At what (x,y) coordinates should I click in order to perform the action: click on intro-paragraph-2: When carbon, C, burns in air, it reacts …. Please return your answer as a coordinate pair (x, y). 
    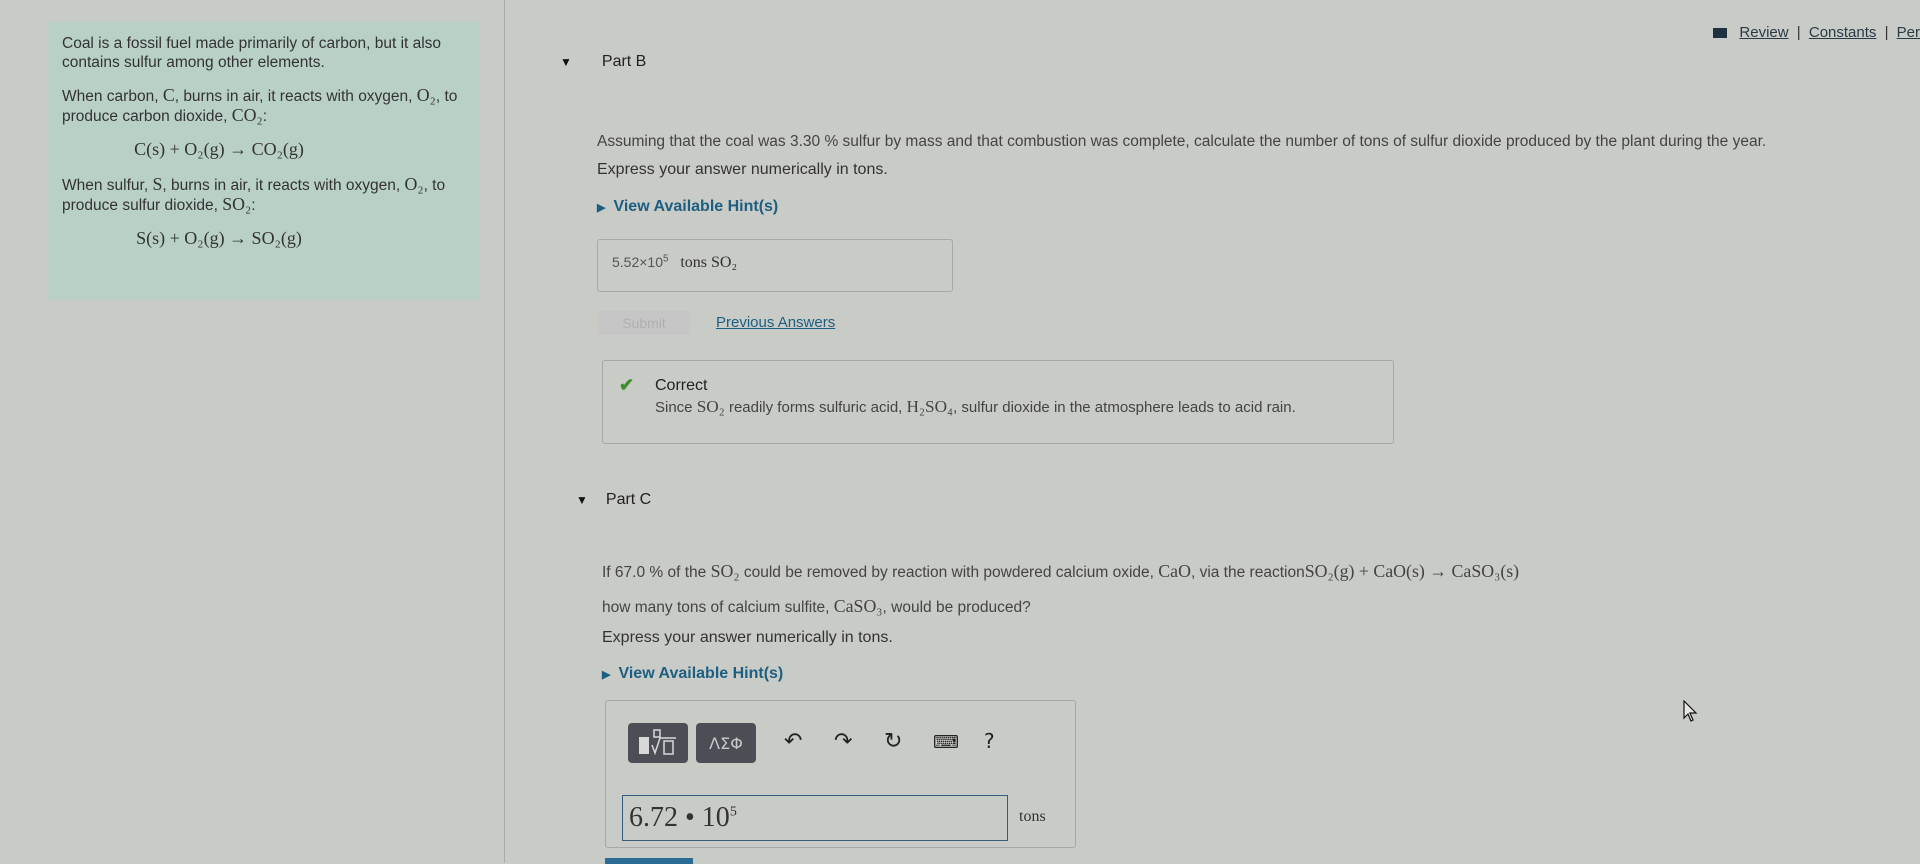
    Looking at the image, I should click on (264, 106).